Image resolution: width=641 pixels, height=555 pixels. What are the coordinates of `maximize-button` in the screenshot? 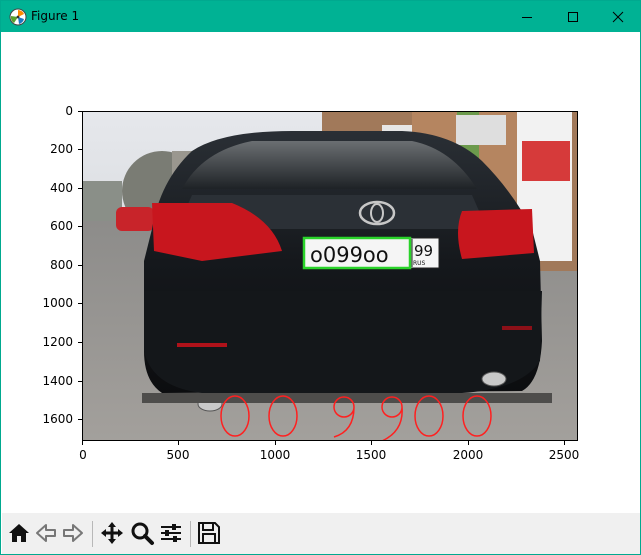 It's located at (573, 16).